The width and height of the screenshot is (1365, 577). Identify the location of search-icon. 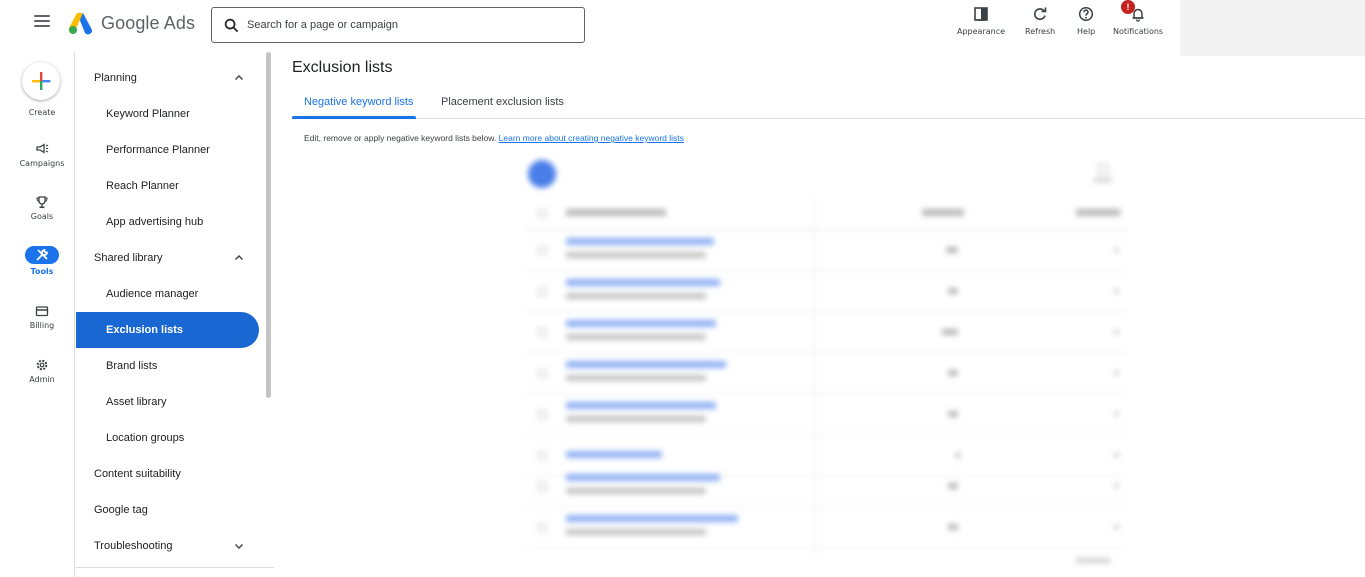
(231, 25).